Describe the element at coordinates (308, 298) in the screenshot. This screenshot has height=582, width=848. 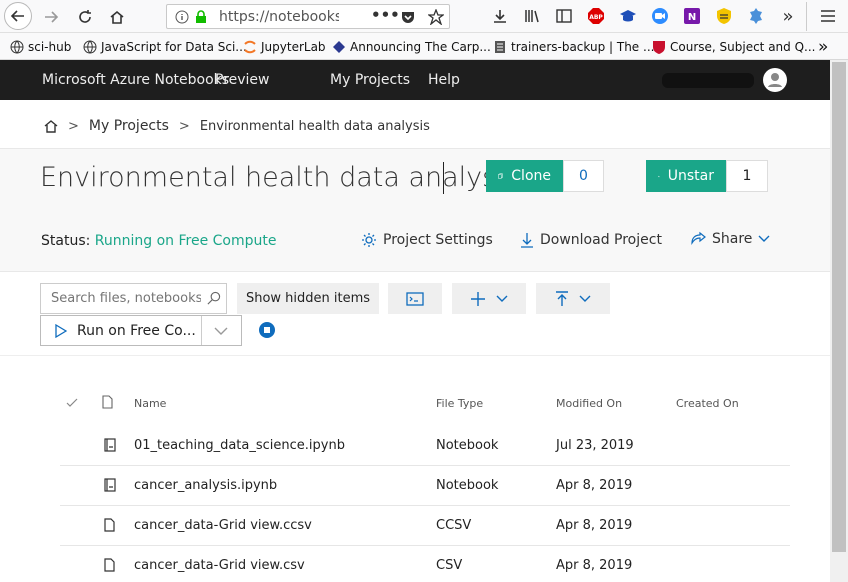
I see `show-hidden-items-button: Show hidden items` at that location.